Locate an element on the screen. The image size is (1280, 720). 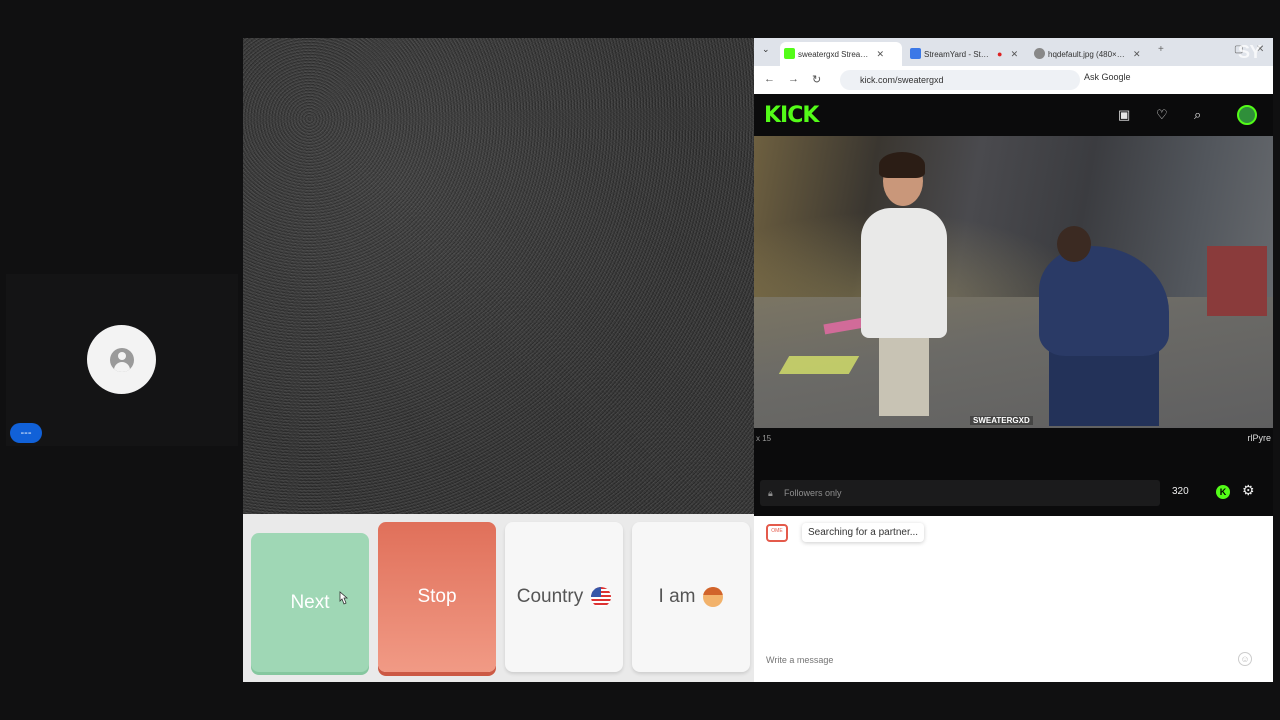
lock-icon: 🔒︎ is located at coordinates (770, 493).